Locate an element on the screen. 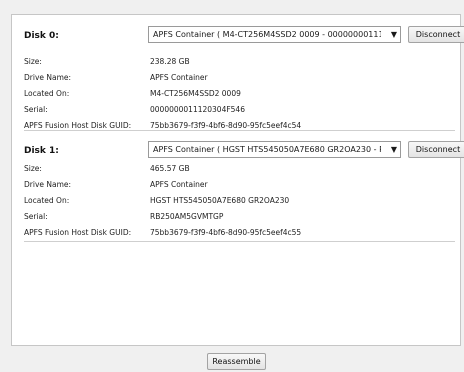 The height and width of the screenshot is (372, 464). field-value: HGST HTS545050A7E680 GR2OA230 is located at coordinates (220, 200).